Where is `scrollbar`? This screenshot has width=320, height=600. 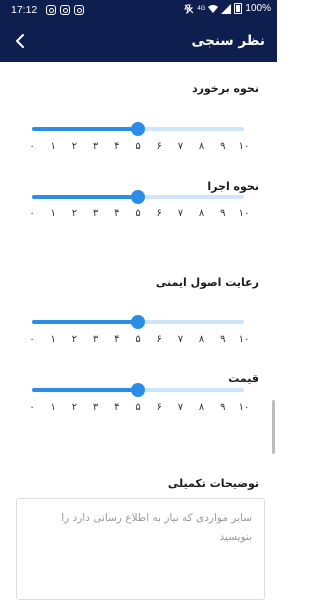
scrollbar is located at coordinates (273, 427).